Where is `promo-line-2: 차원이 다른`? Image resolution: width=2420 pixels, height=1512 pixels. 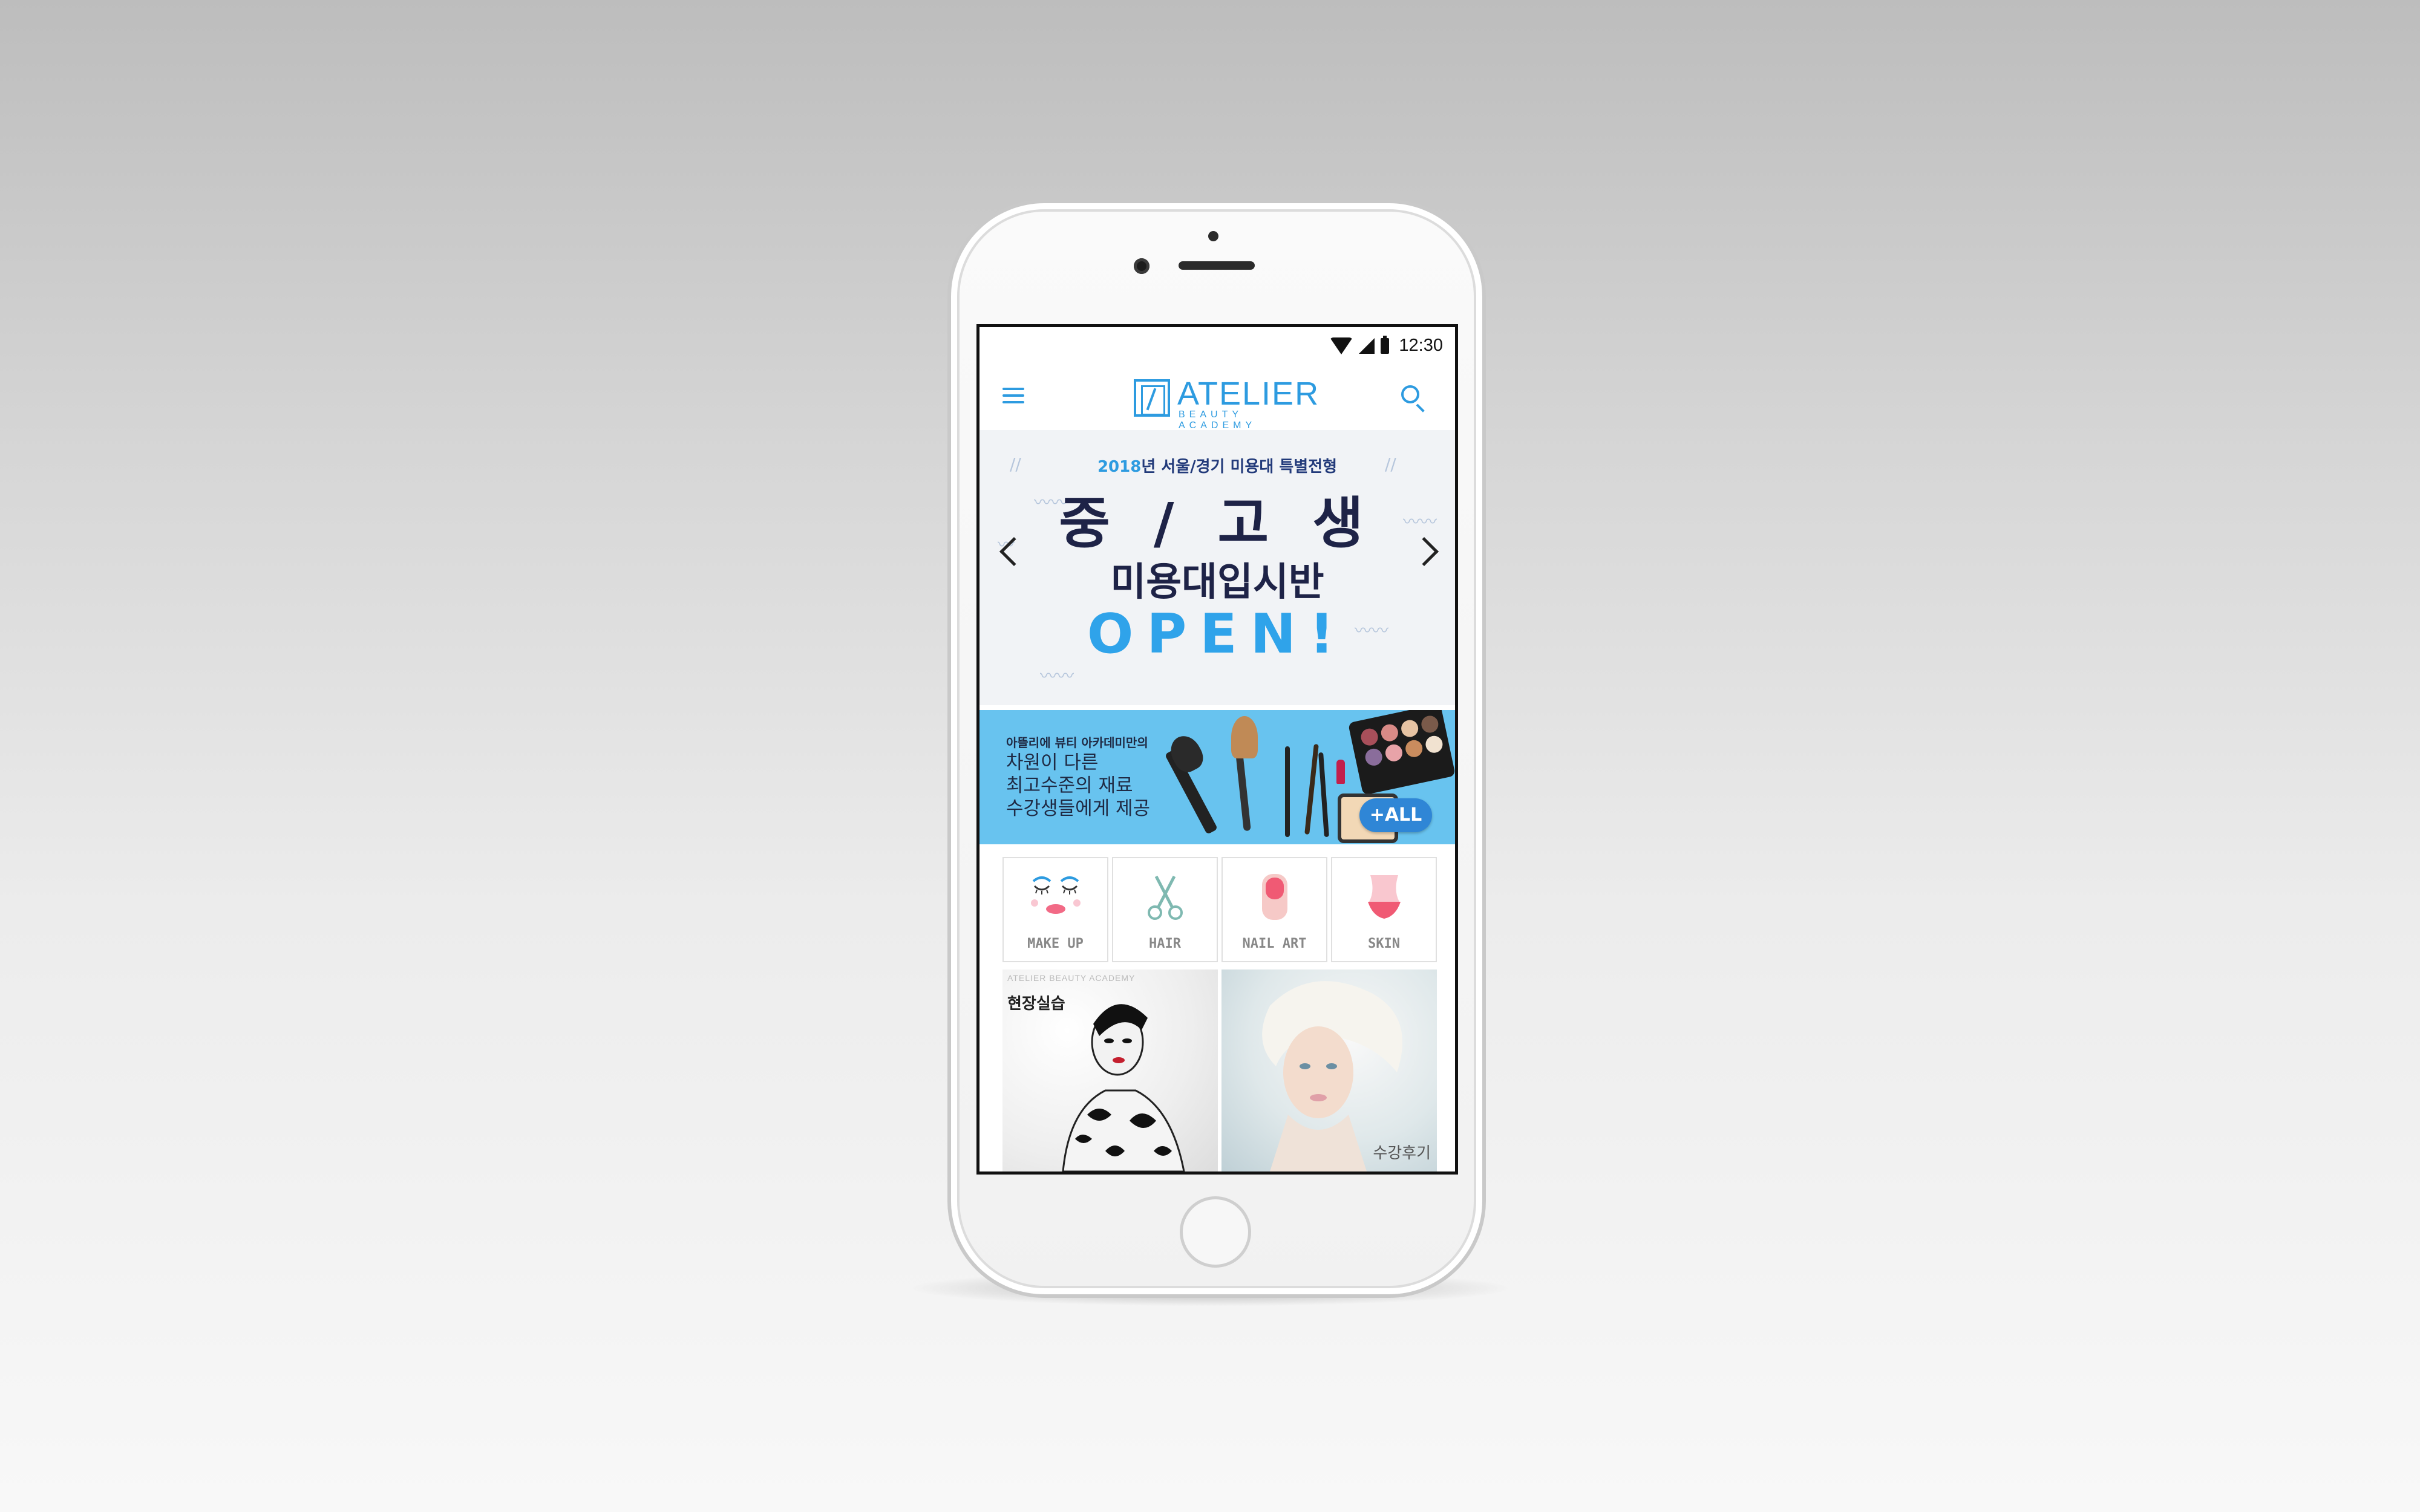
promo-line-2: 차원이 다른 is located at coordinates (1052, 763).